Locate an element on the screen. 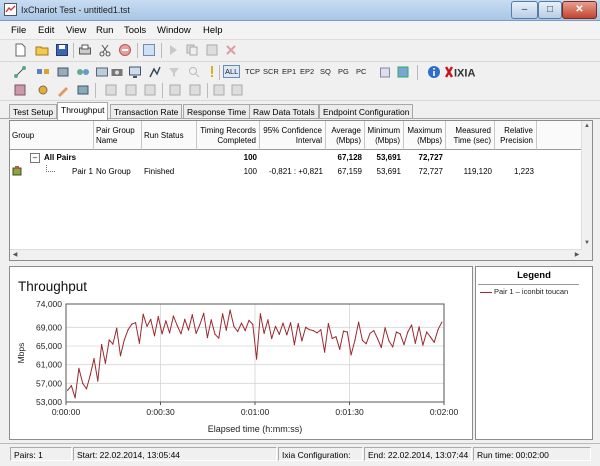 This screenshot has height=466, width=600. graph-icon is located at coordinates (237, 90).